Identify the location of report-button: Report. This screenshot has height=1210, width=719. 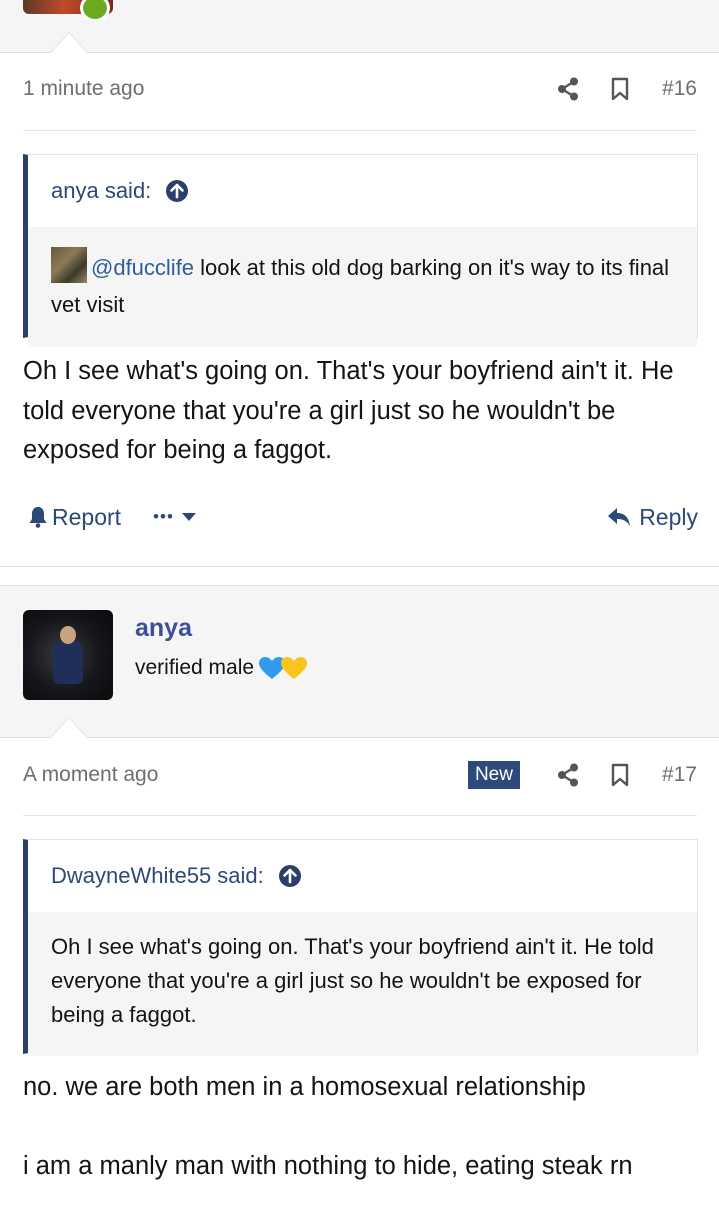
(74, 517).